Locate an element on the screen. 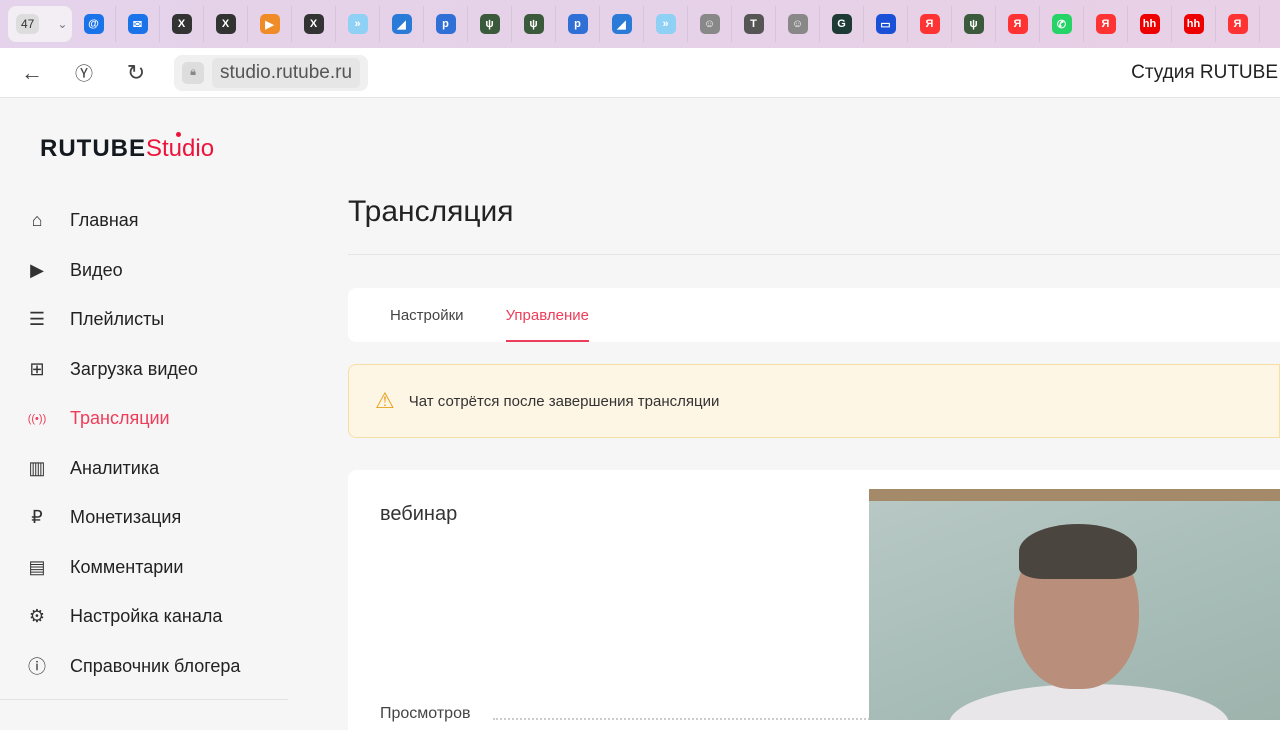 This screenshot has width=1280, height=730. browser-tab: G is located at coordinates (842, 24).